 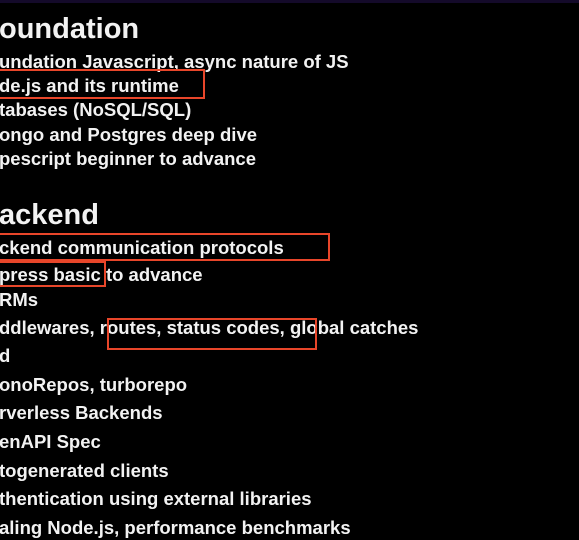 I want to click on section-heading-foundation: oundation, so click(x=70, y=29).